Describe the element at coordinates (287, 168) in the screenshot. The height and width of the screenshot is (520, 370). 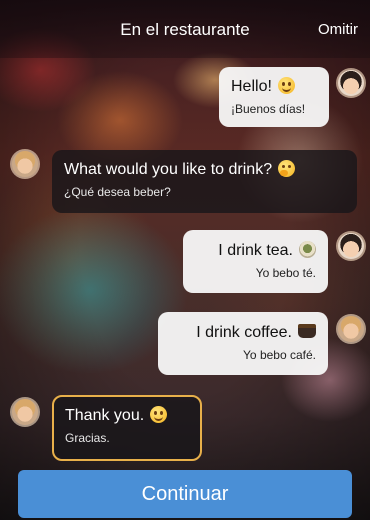
I see `thinking-face-icon` at that location.